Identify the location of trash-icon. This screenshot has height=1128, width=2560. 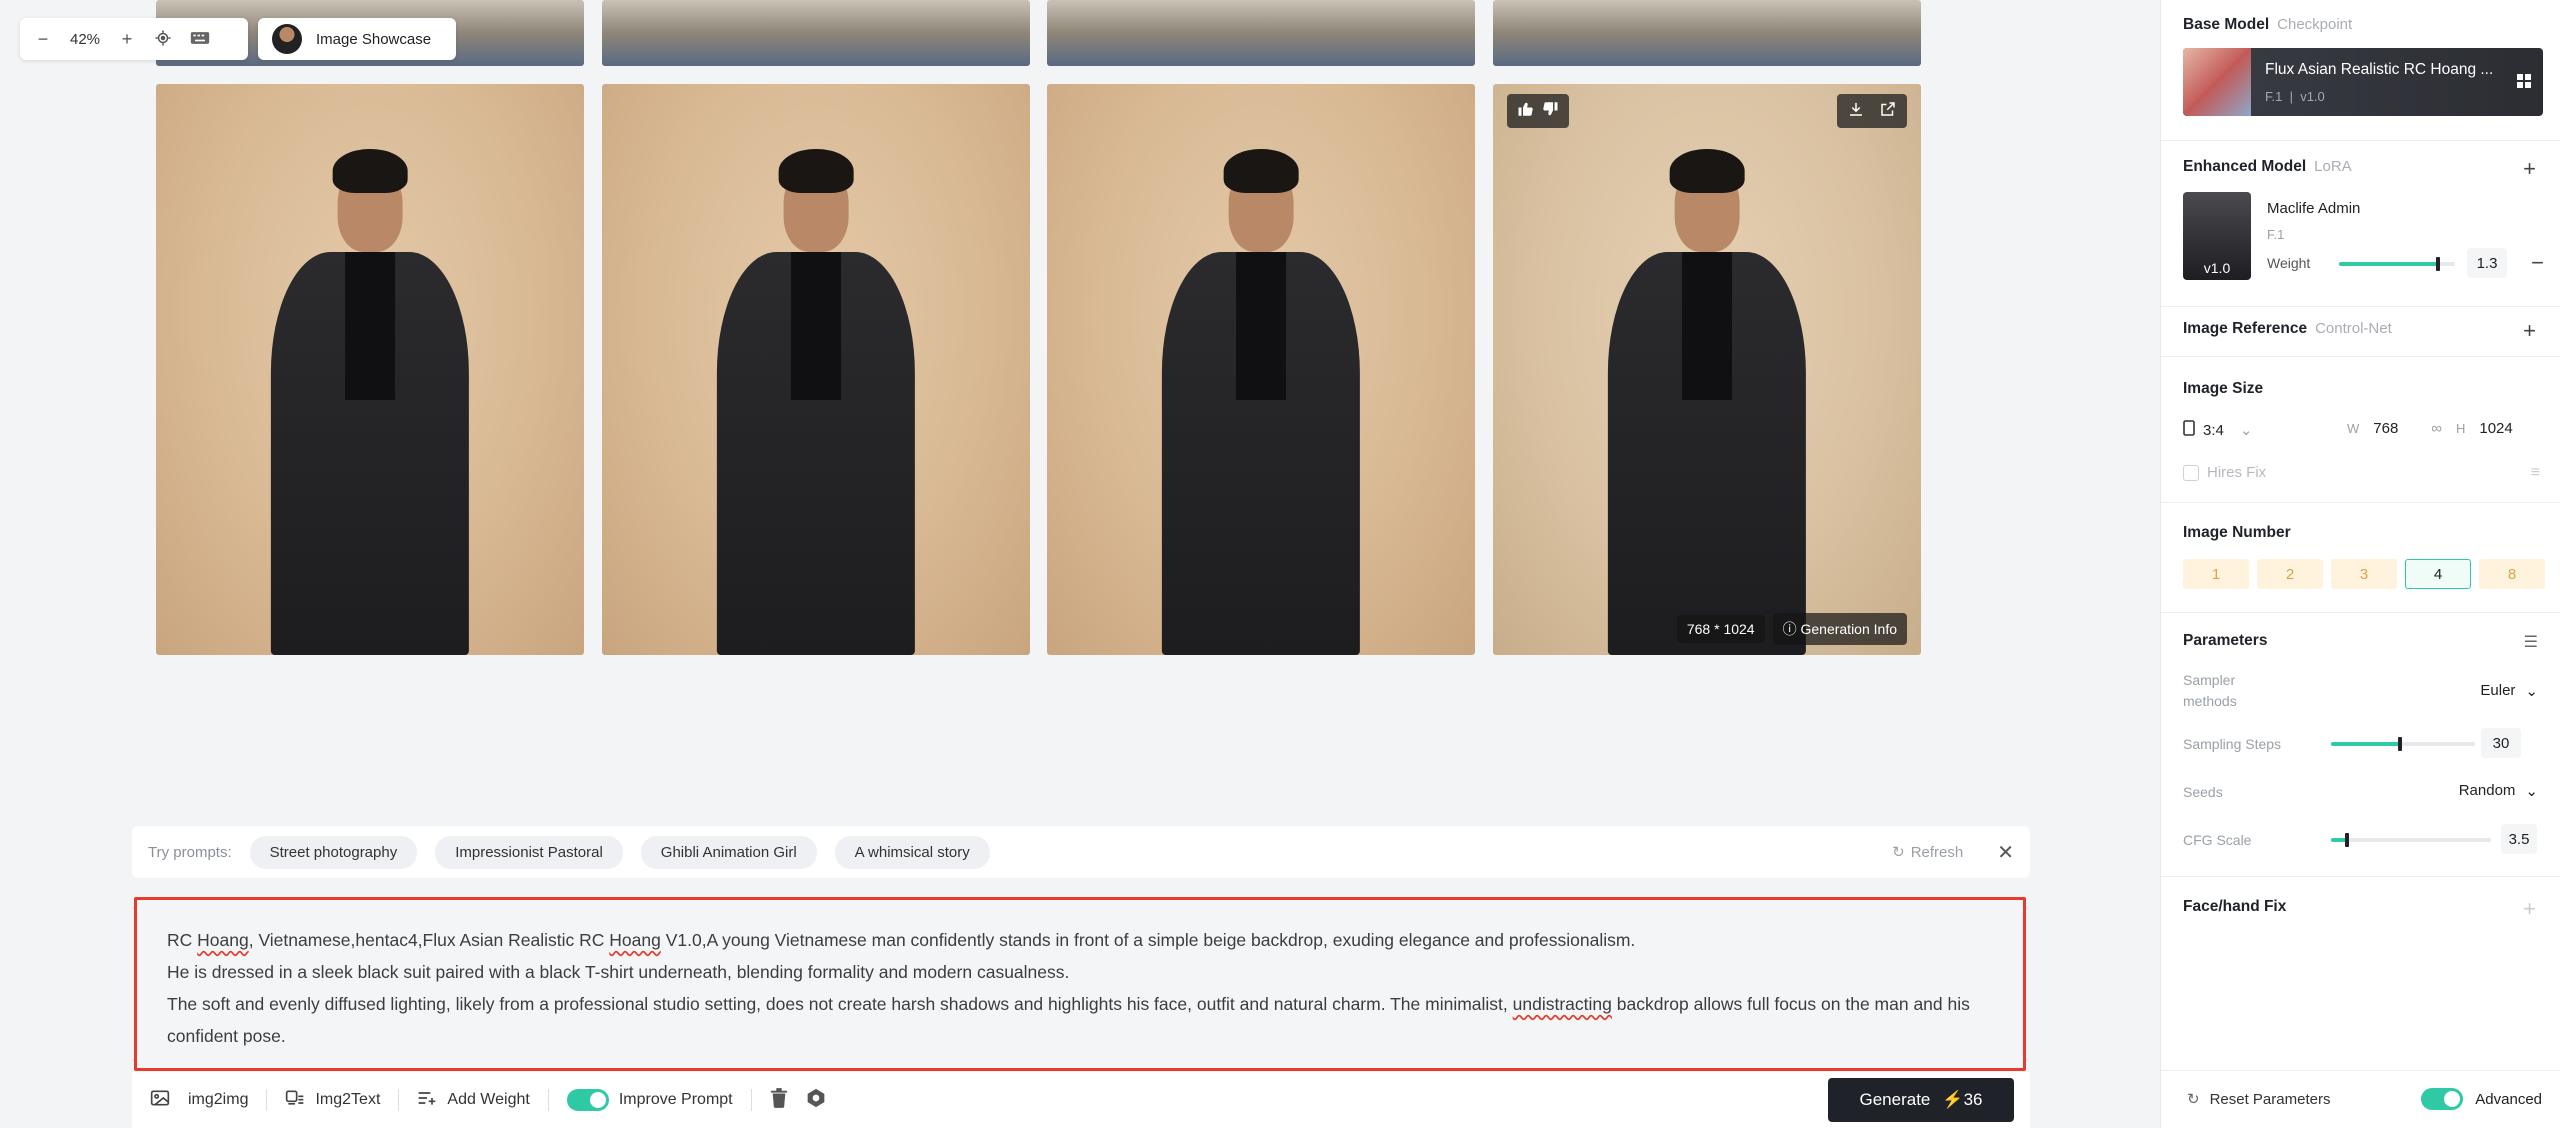
(779, 1100).